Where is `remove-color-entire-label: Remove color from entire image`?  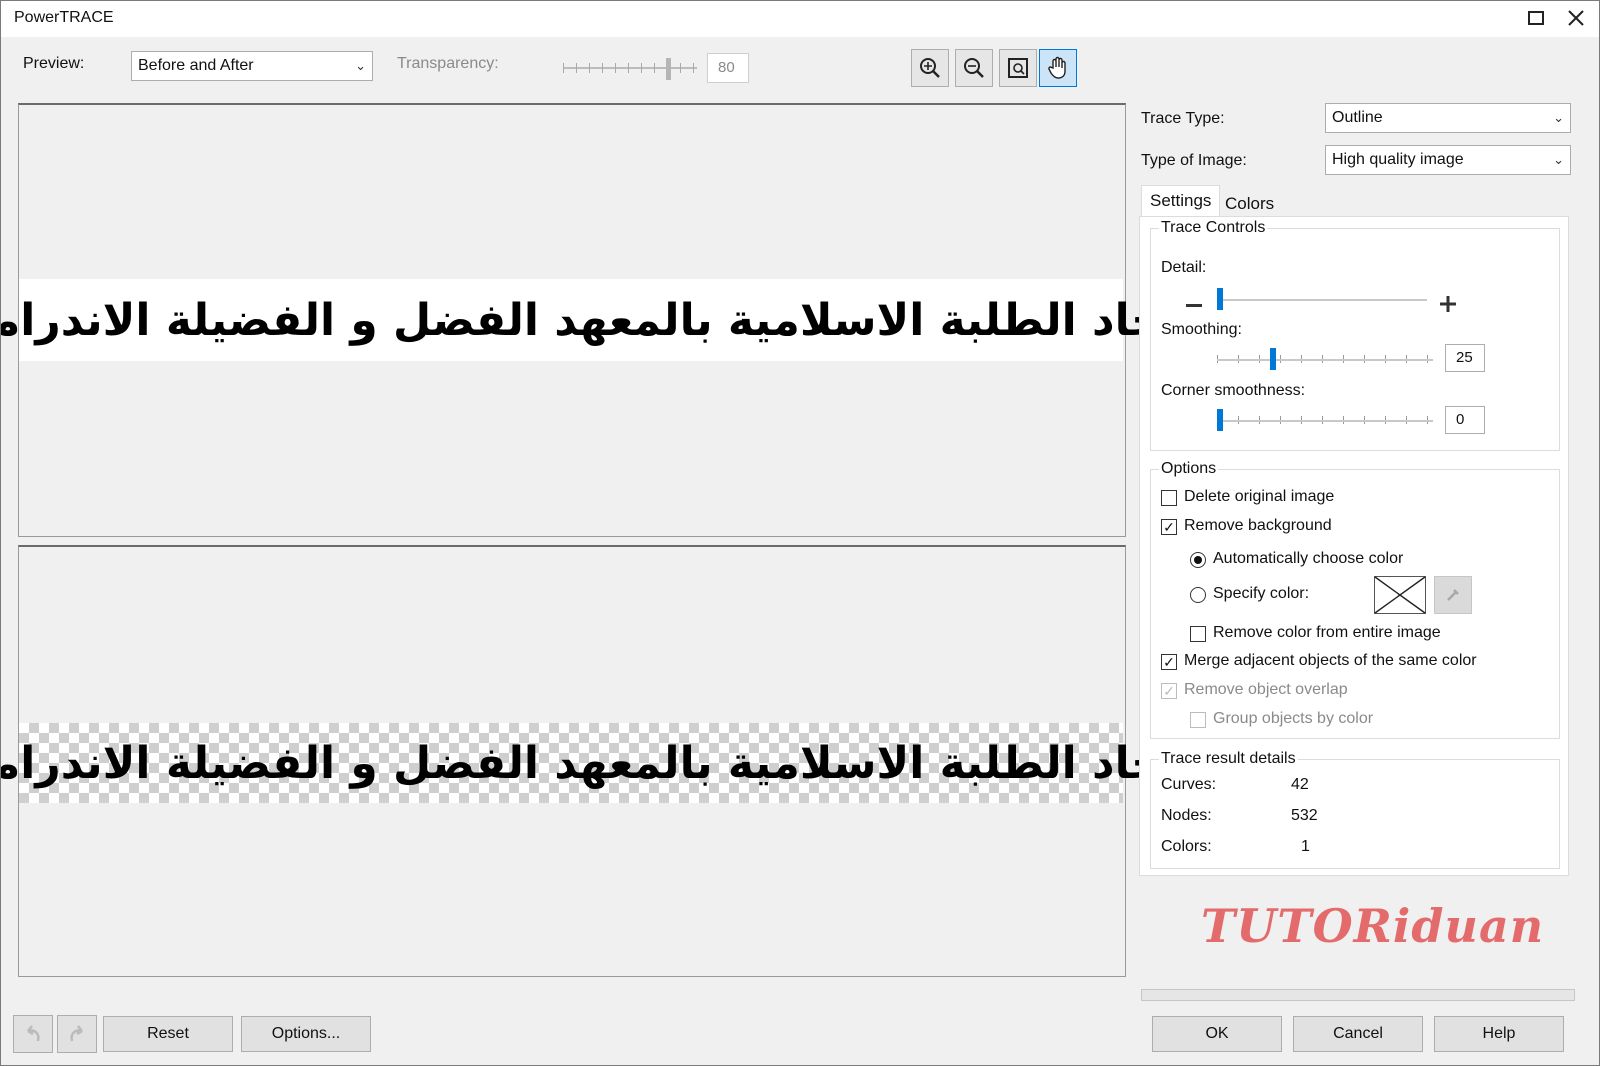 remove-color-entire-label: Remove color from entire image is located at coordinates (1327, 632).